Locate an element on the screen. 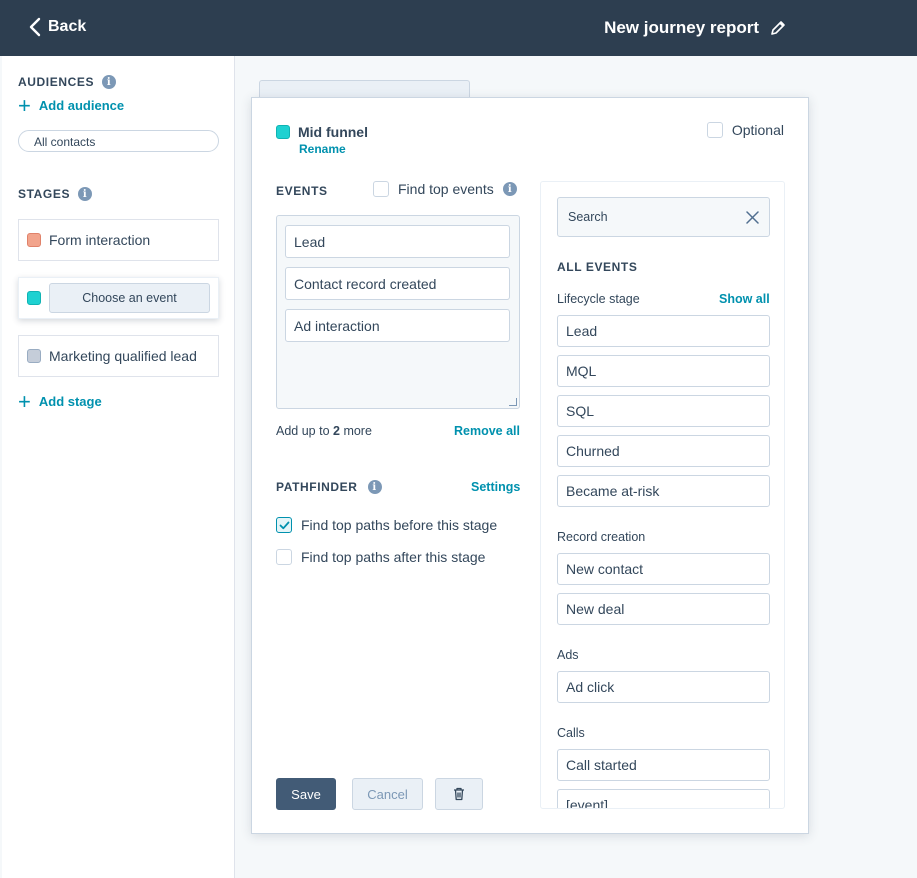 This screenshot has height=878, width=917. stages-heading: STAGES i is located at coordinates (55, 194).